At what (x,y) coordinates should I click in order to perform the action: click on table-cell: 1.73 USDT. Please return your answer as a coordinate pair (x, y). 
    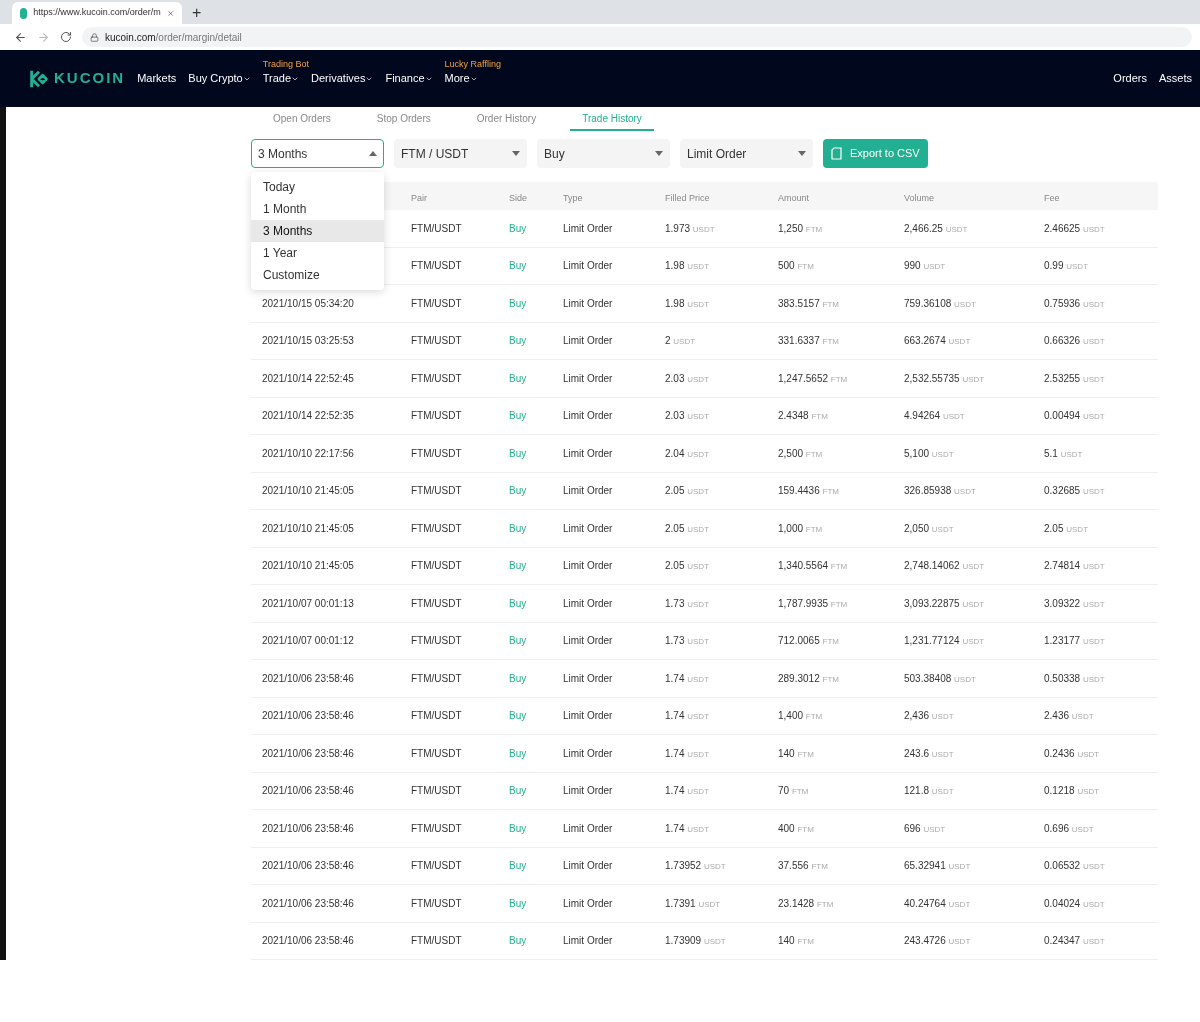
    Looking at the image, I should click on (687, 603).